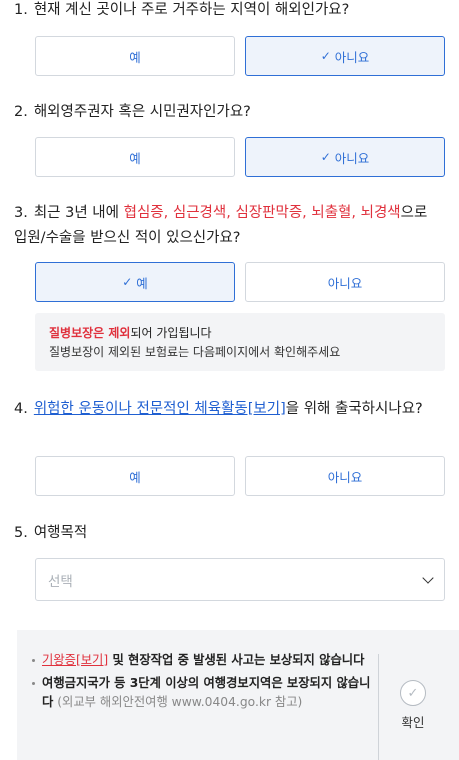 This screenshot has height=760, width=459. Describe the element at coordinates (90, 333) in the screenshot. I see `notice-strong: 질병보장은 제외` at that location.